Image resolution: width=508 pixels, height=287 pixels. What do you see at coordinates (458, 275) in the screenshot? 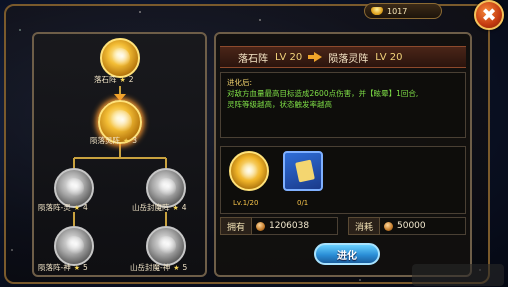
I see `watermark-area` at bounding box center [458, 275].